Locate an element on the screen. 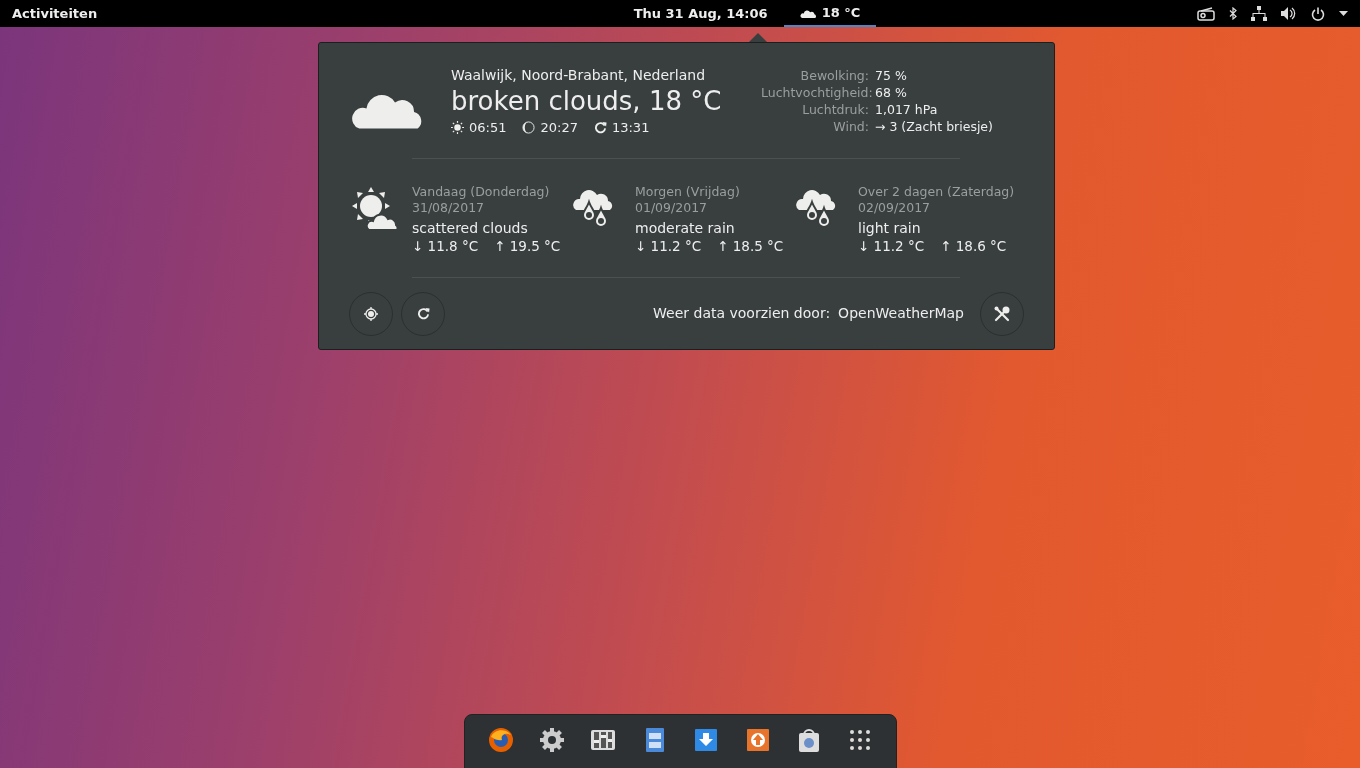 This screenshot has height=768, width=1360. forecast-date: 02/09/2017 is located at coordinates (895, 207).